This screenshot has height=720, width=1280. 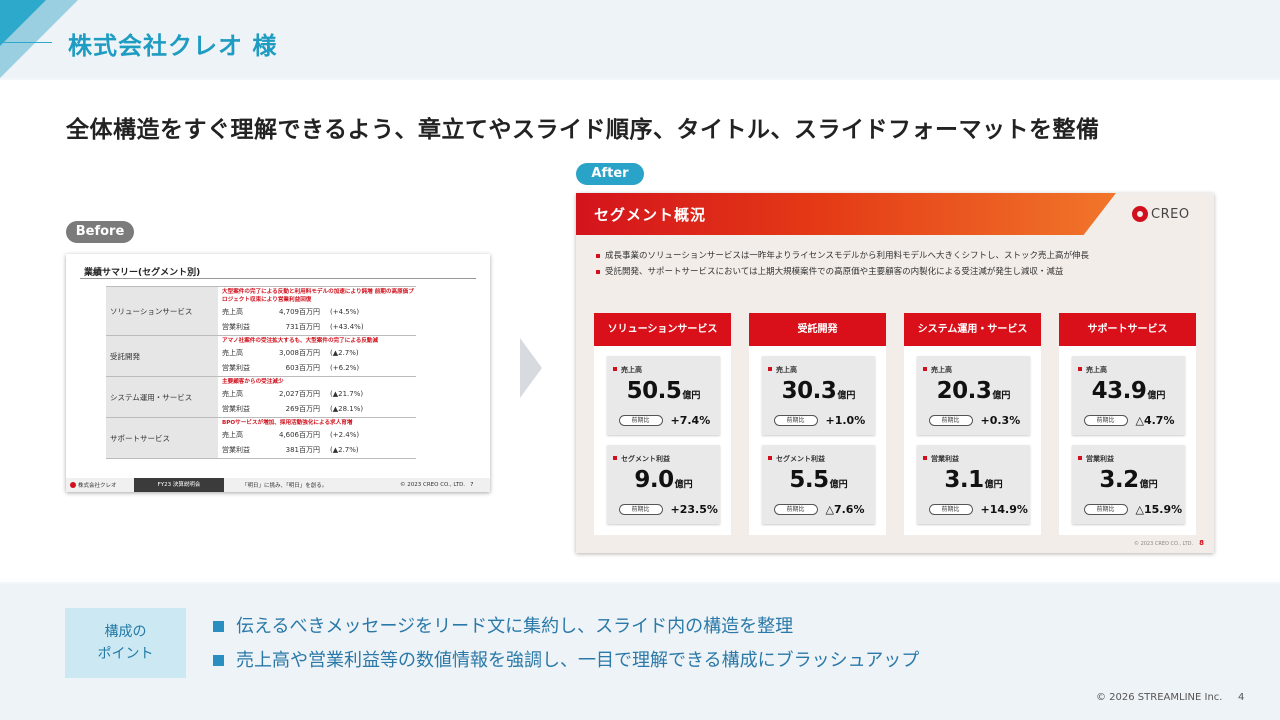 What do you see at coordinates (654, 480) in the screenshot?
I see `metric-value: 9.0` at bounding box center [654, 480].